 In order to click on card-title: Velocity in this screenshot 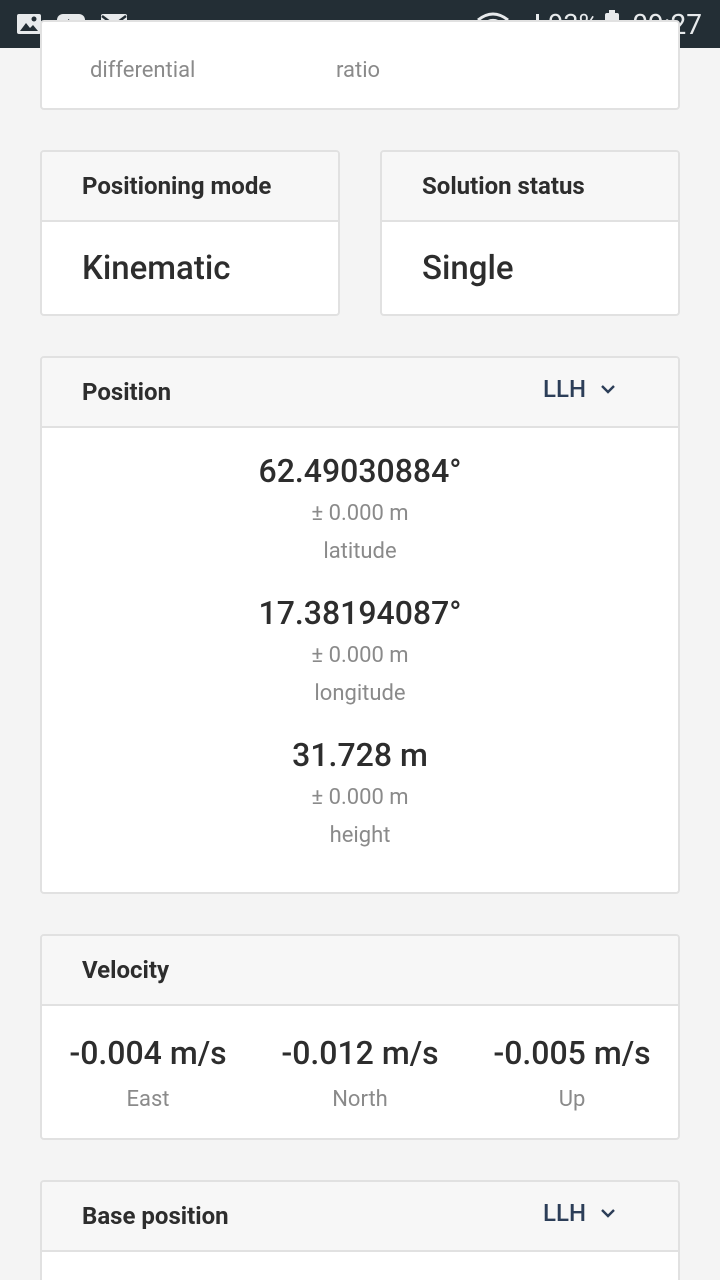, I will do `click(360, 971)`.